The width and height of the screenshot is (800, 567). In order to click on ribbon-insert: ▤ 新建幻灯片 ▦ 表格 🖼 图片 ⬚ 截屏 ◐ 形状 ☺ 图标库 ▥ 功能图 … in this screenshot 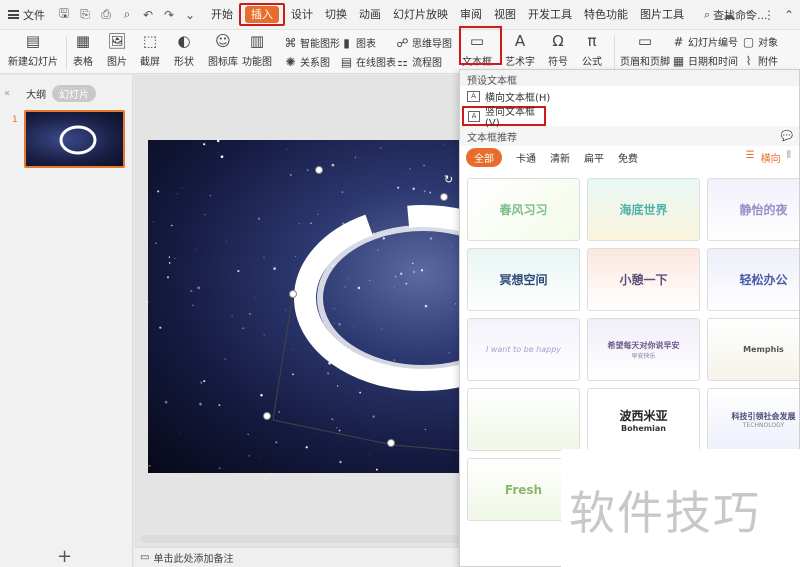, I will do `click(400, 50)`.